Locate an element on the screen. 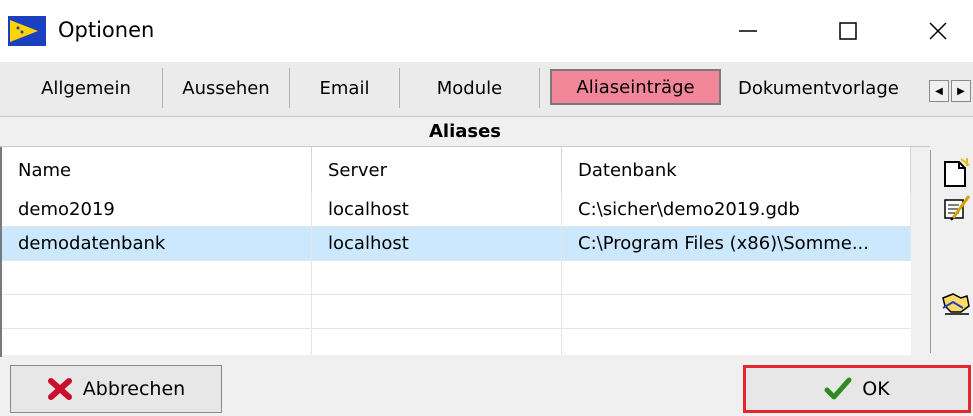  maximize-icon is located at coordinates (848, 31).